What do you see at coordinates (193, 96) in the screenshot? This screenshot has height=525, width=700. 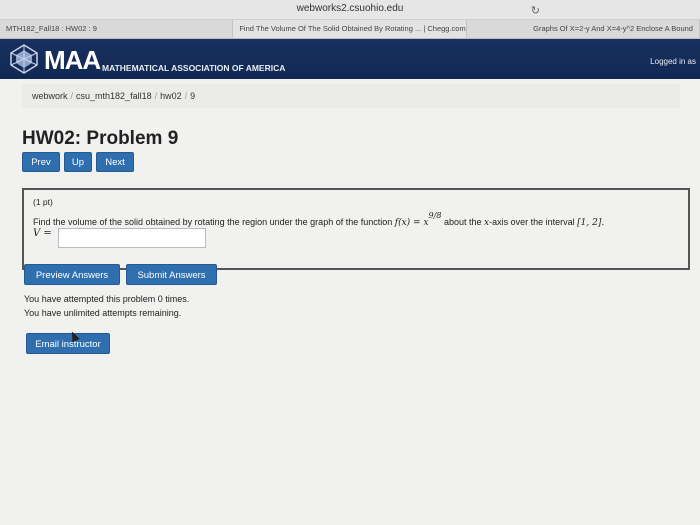 I see `breadcrumb-problem: 9` at bounding box center [193, 96].